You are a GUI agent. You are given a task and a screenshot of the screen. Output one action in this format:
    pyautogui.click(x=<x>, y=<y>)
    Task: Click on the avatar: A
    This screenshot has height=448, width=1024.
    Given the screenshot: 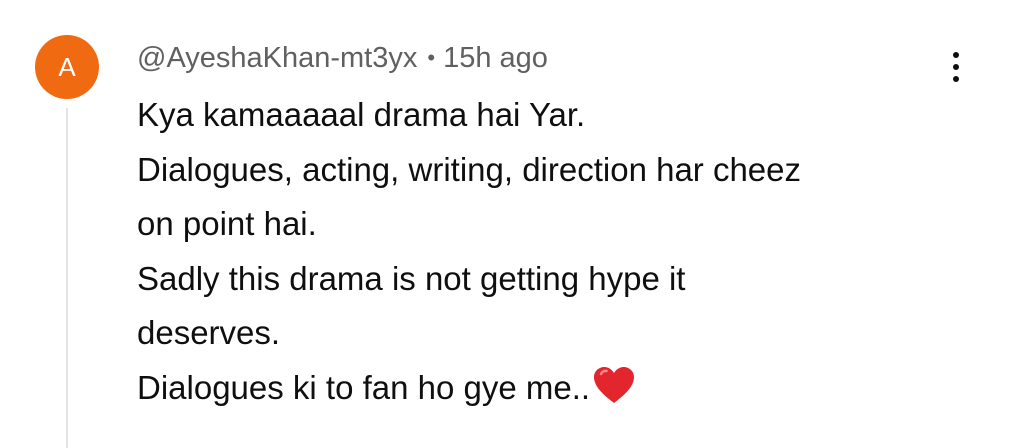 What is the action you would take?
    pyautogui.click(x=67, y=67)
    